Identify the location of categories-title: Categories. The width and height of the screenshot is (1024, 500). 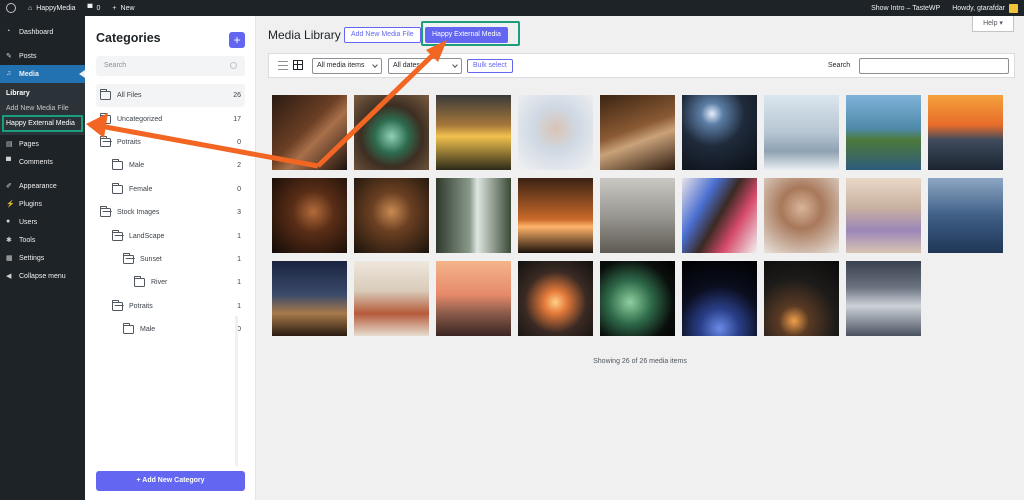
(128, 38).